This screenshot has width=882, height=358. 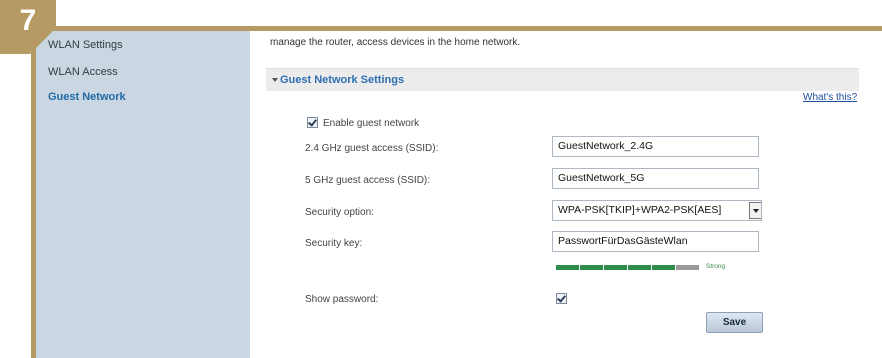 I want to click on password-strength-meter, so click(x=628, y=267).